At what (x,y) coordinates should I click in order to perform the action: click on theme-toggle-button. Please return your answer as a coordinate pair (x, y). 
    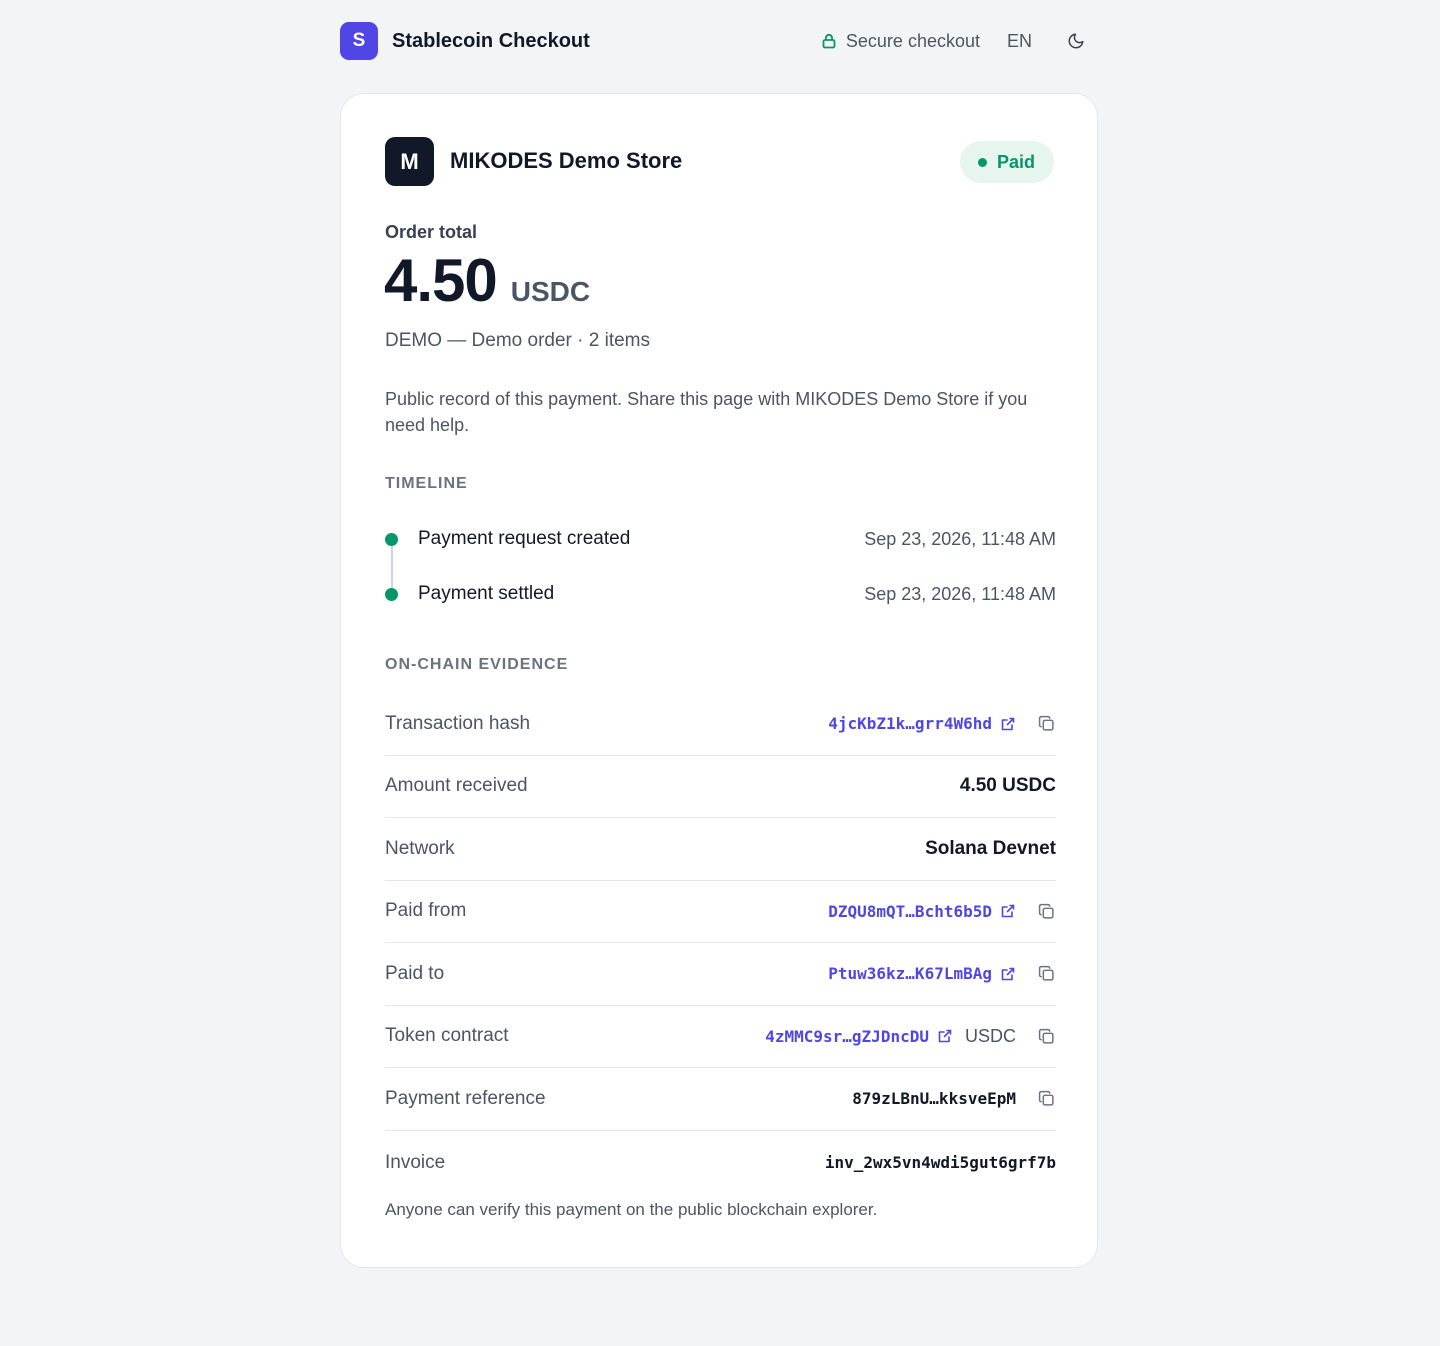
    Looking at the image, I should click on (1076, 41).